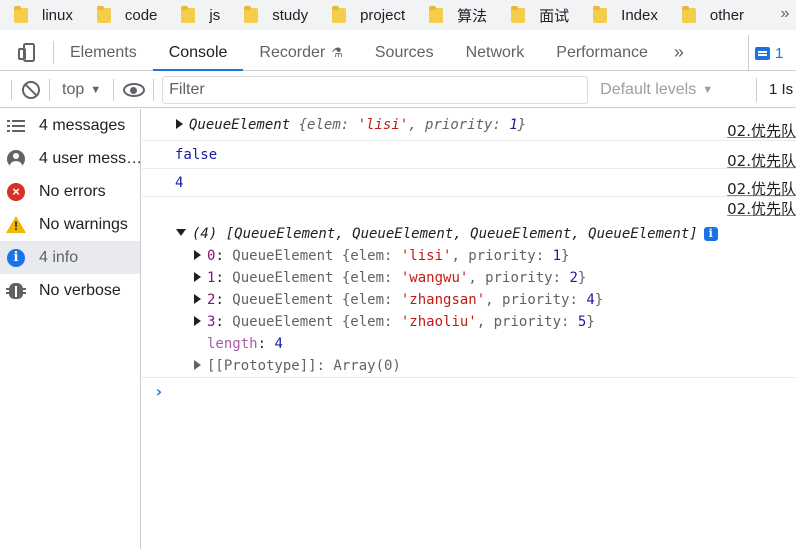  Describe the element at coordinates (383, 125) in the screenshot. I see `string-value: 'lisi'` at that location.